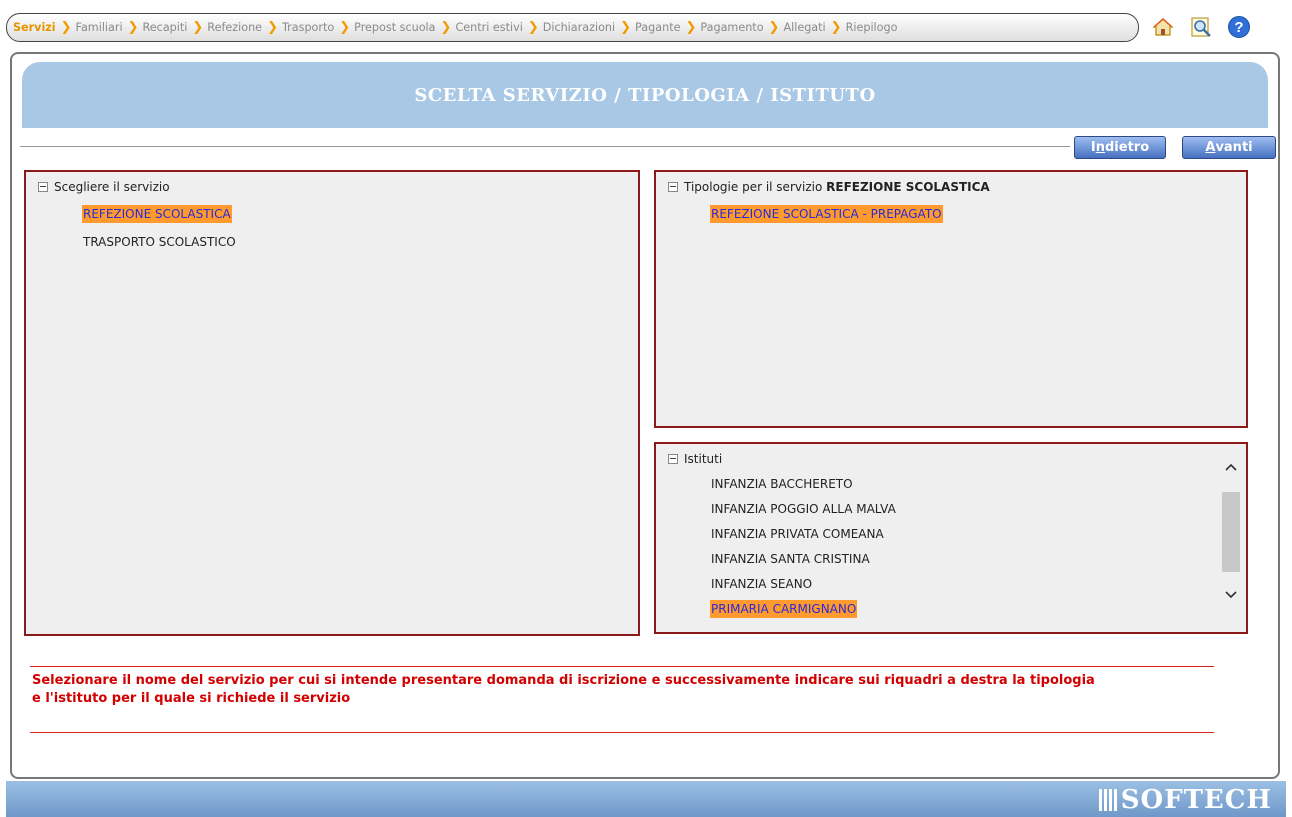 This screenshot has height=817, width=1292. Describe the element at coordinates (112, 187) in the screenshot. I see `servizi-header-label: Scegliere il servizio` at that location.